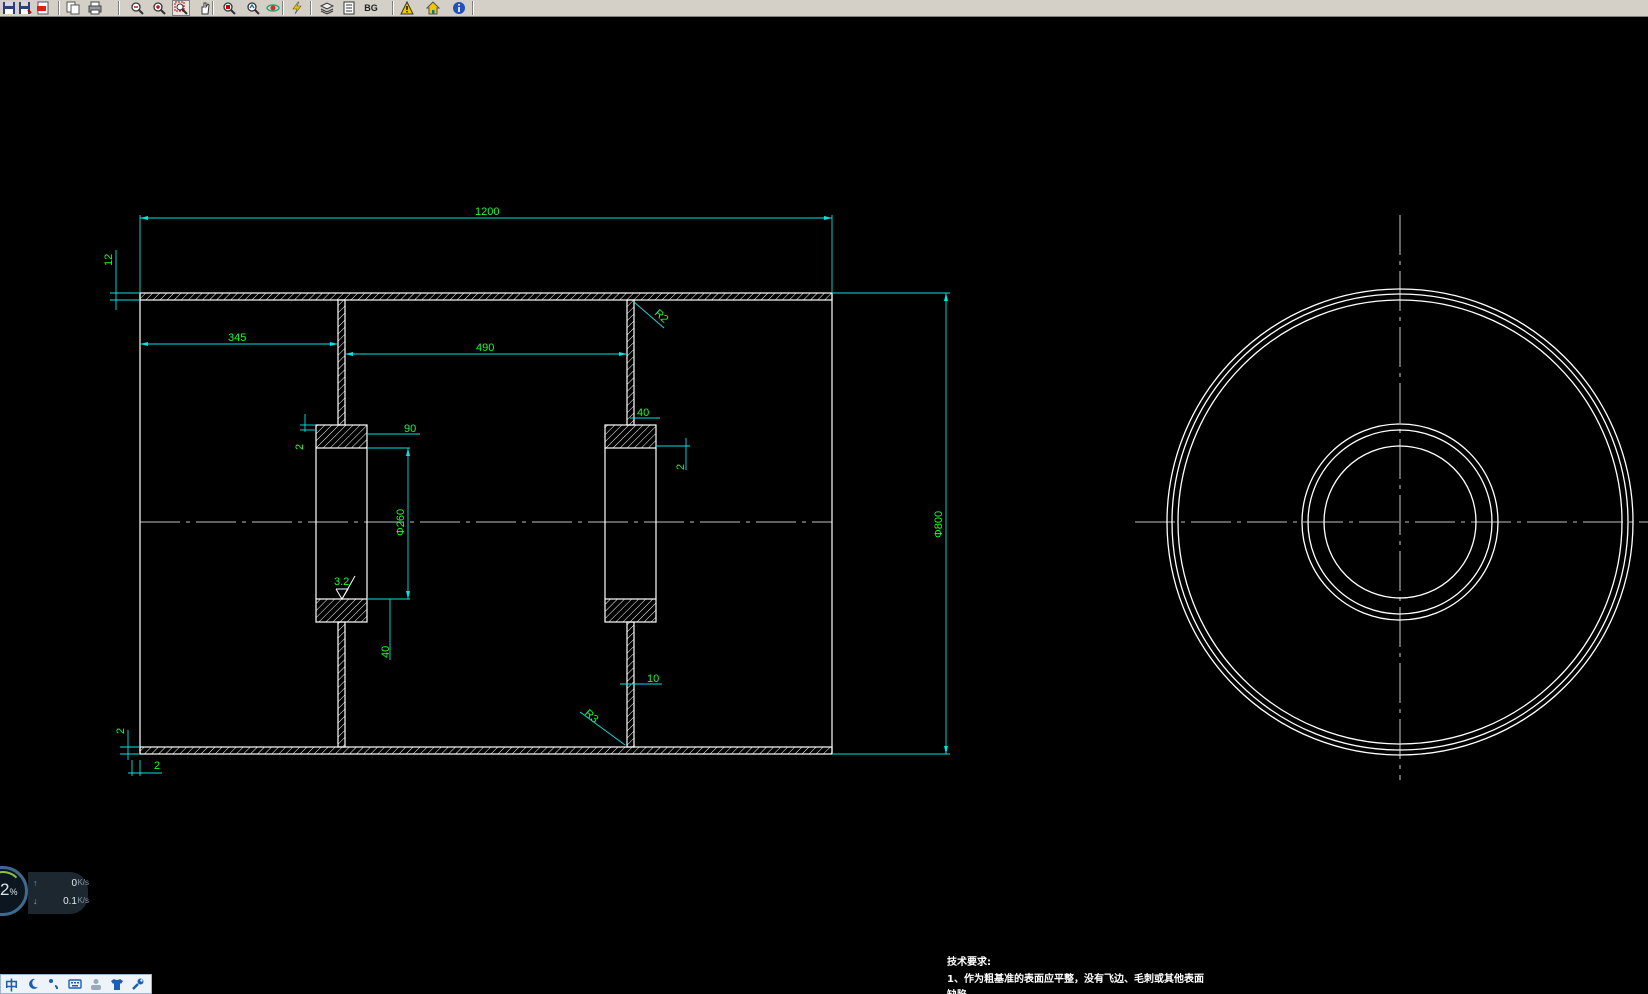 The image size is (1648, 994). Describe the element at coordinates (53, 984) in the screenshot. I see `punctuation-icon` at that location.